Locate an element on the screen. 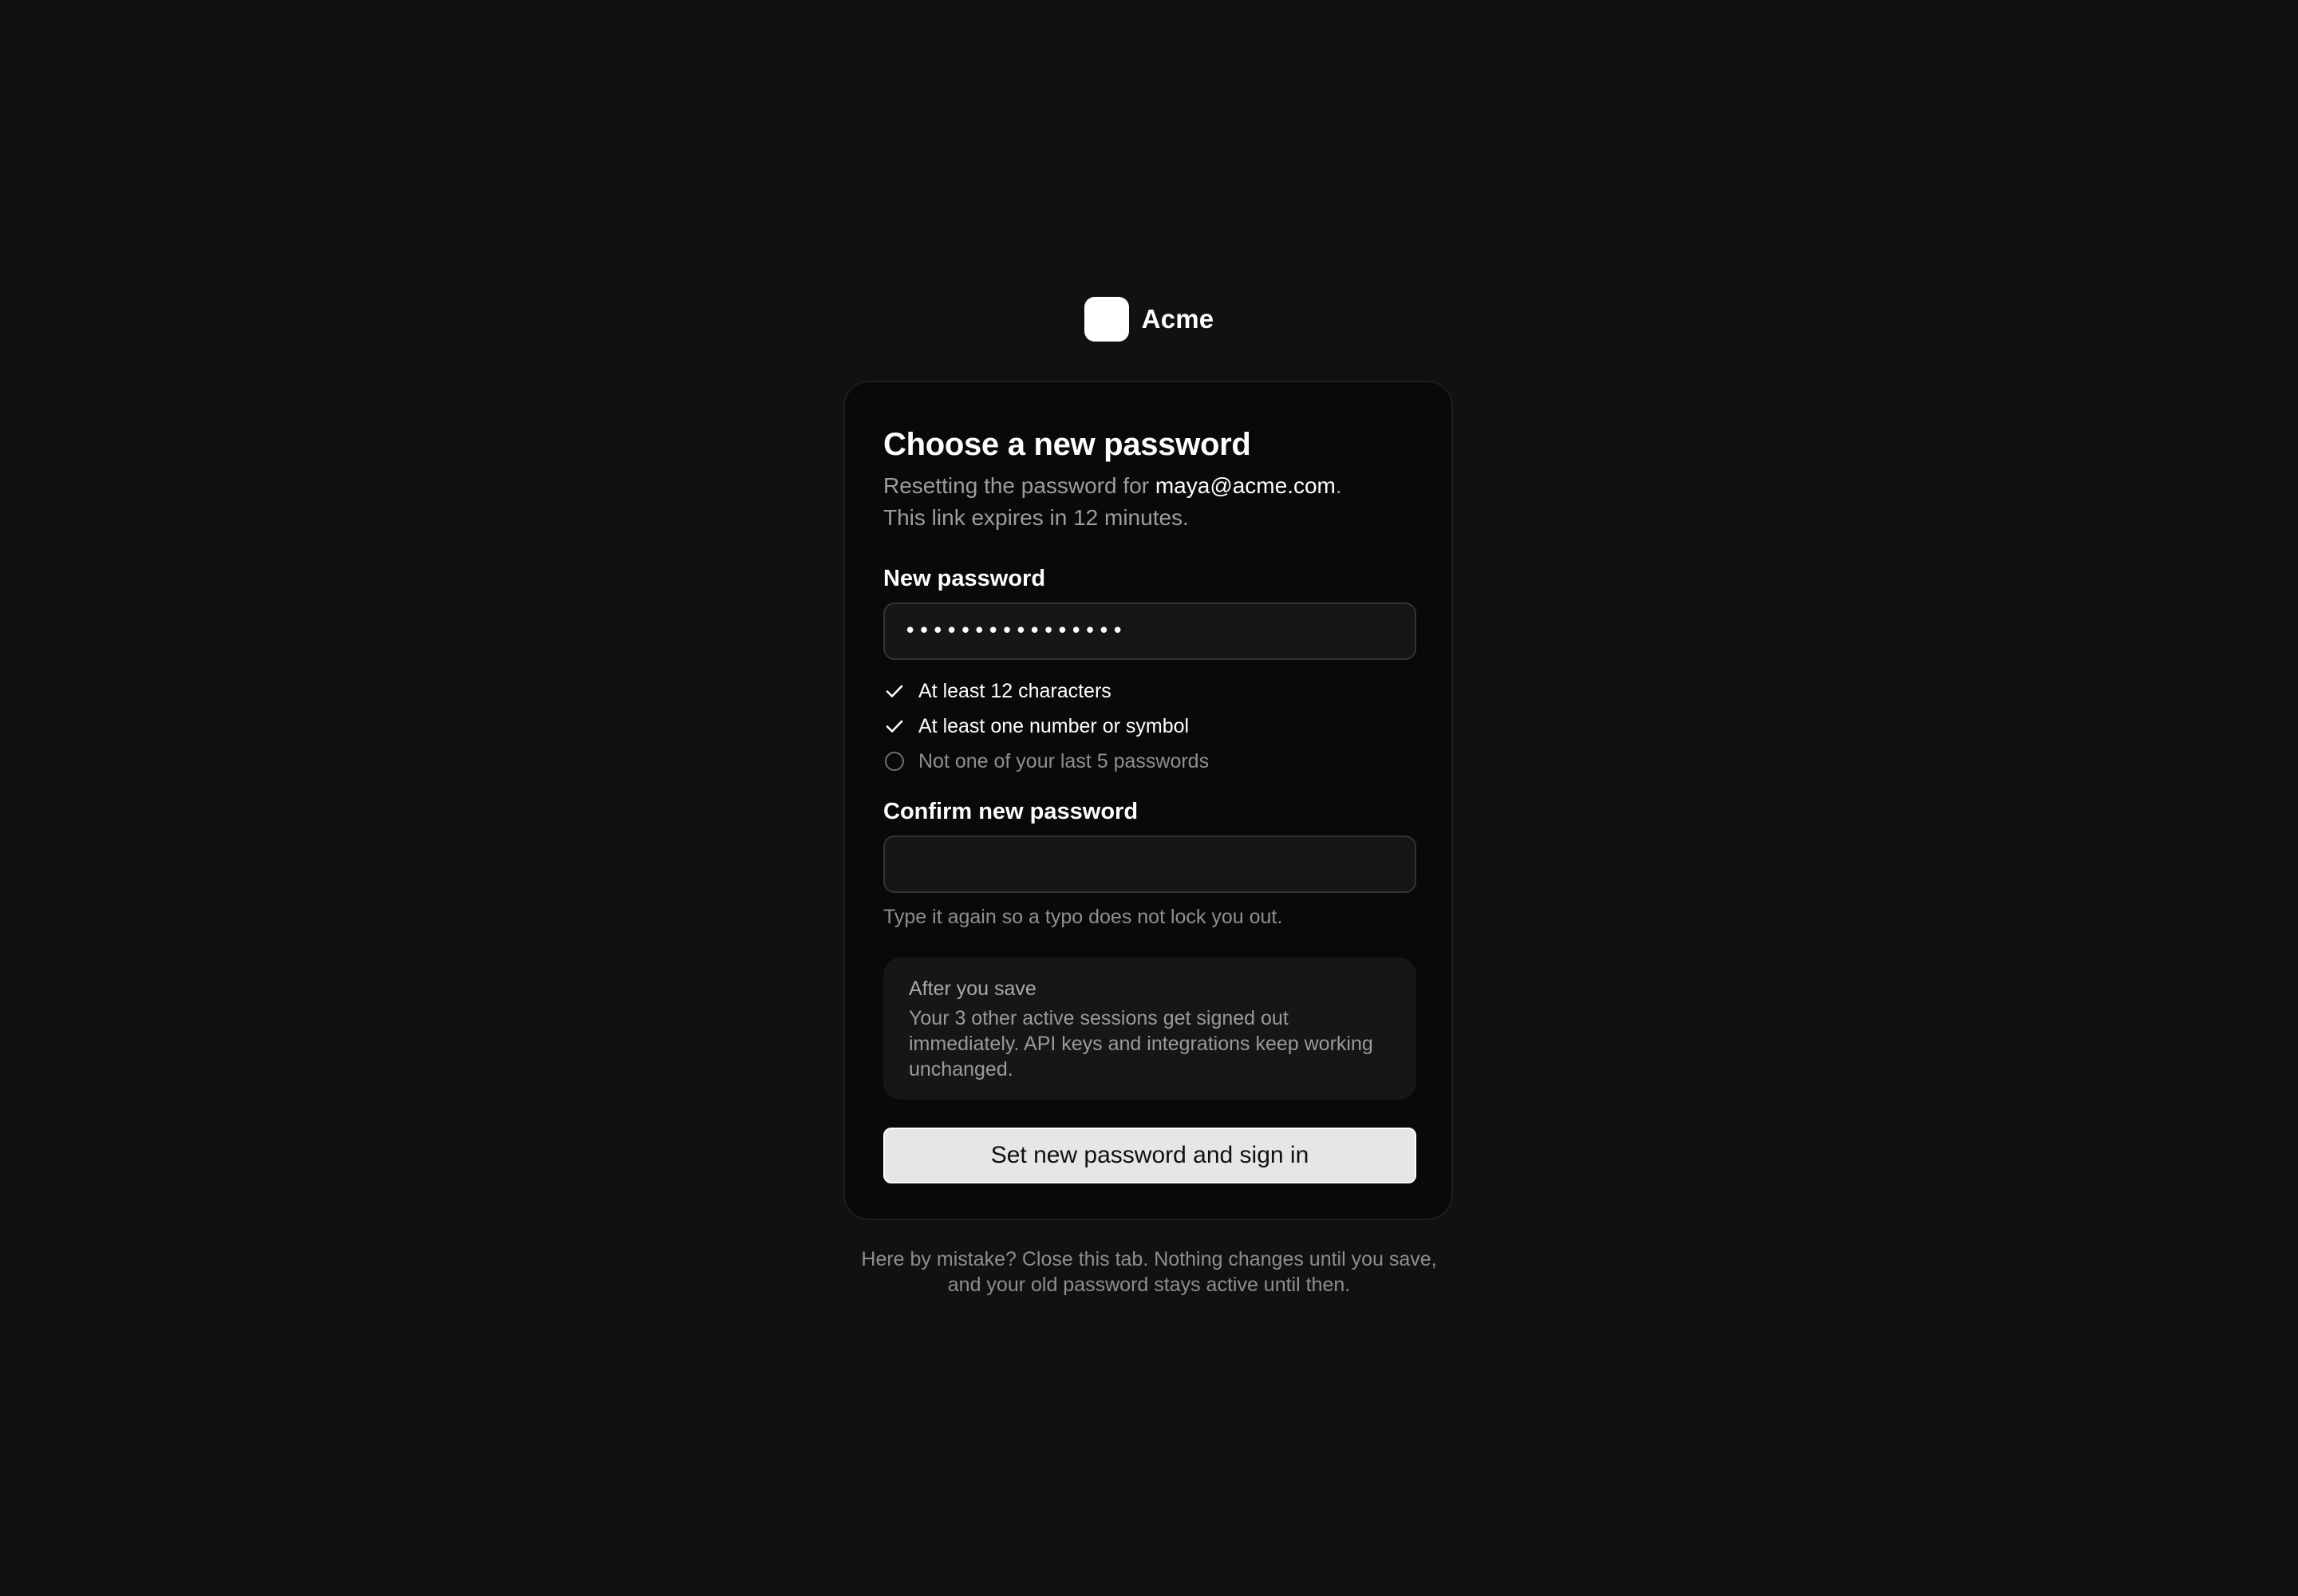  confirm-password-field-box is located at coordinates (1150, 864).